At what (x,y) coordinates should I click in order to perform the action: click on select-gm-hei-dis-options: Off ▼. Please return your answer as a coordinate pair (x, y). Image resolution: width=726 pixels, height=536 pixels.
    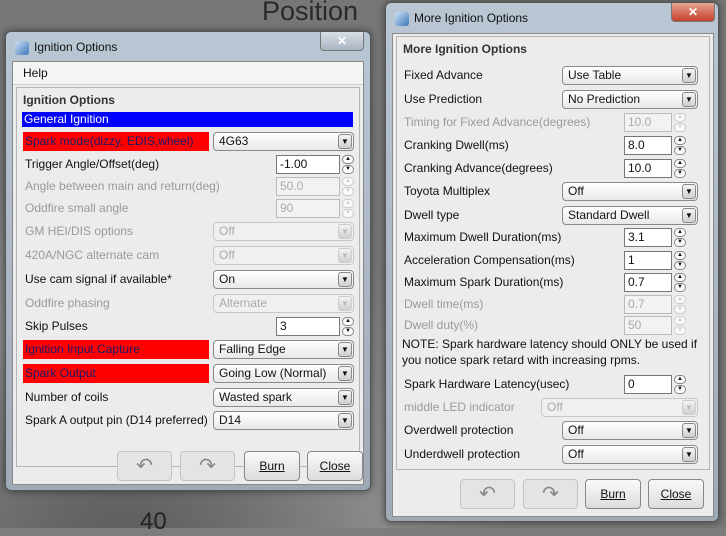
    Looking at the image, I should click on (283, 231).